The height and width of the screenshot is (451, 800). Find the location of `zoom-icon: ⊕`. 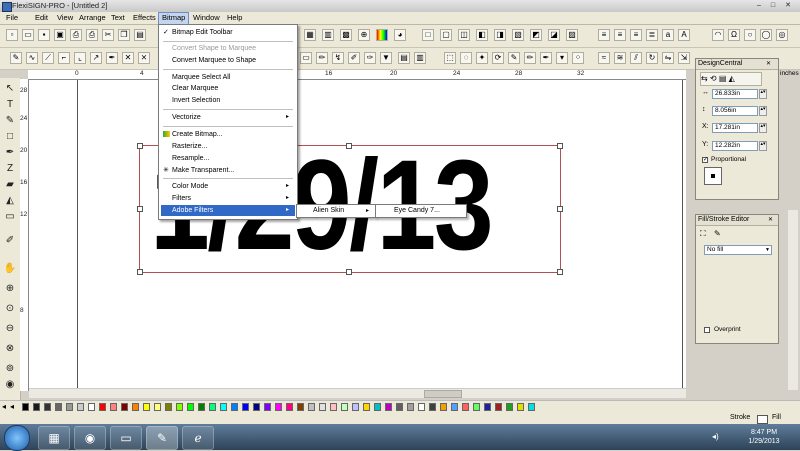

zoom-icon: ⊕ is located at coordinates (364, 35).